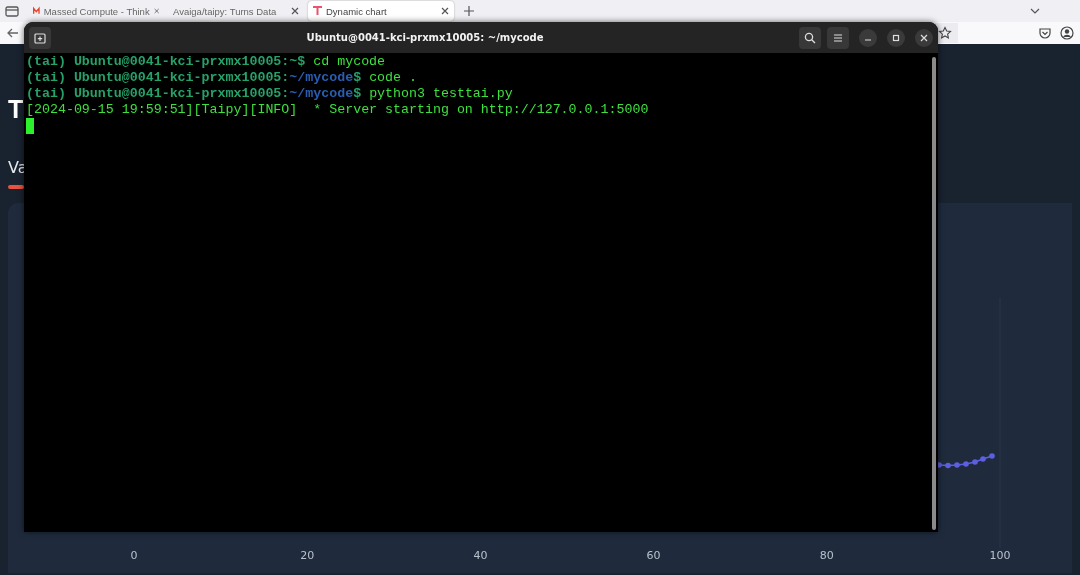 This screenshot has height=575, width=1080. Describe the element at coordinates (222, 78) in the screenshot. I see `terminal-line: (tai) Ubuntu@0041-kci-prxmx10005:~/mycode$ code .` at that location.